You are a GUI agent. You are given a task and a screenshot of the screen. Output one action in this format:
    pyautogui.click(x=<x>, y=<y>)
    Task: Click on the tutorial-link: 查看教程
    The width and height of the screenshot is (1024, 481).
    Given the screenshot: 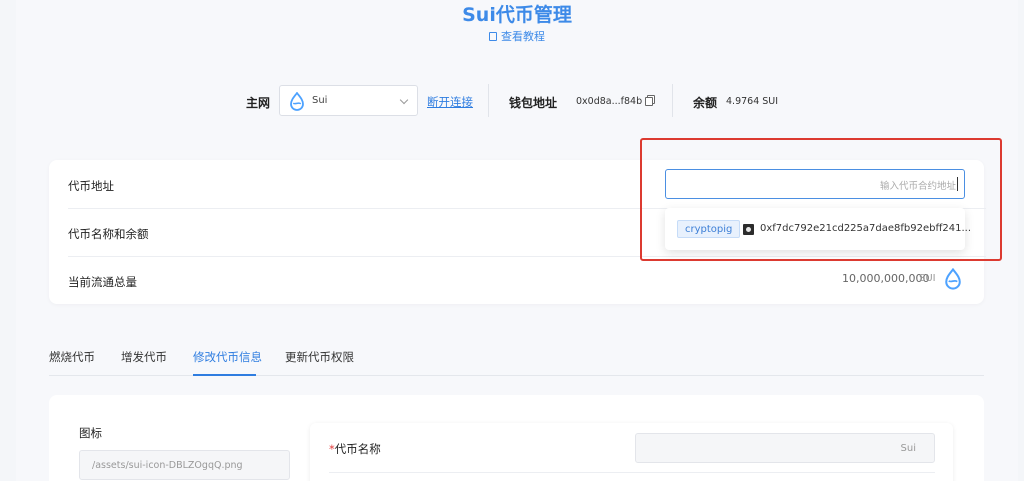 What is the action you would take?
    pyautogui.click(x=512, y=36)
    